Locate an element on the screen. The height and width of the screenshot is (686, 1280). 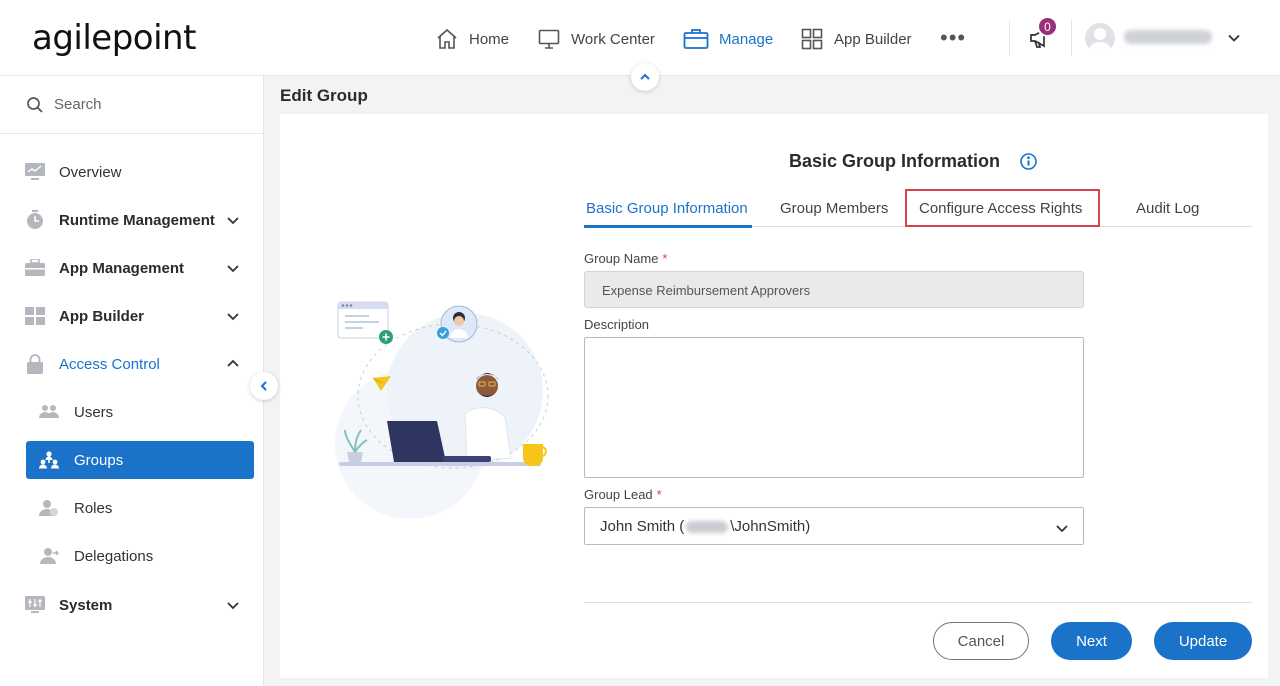
grid-icon is located at coordinates (812, 39).